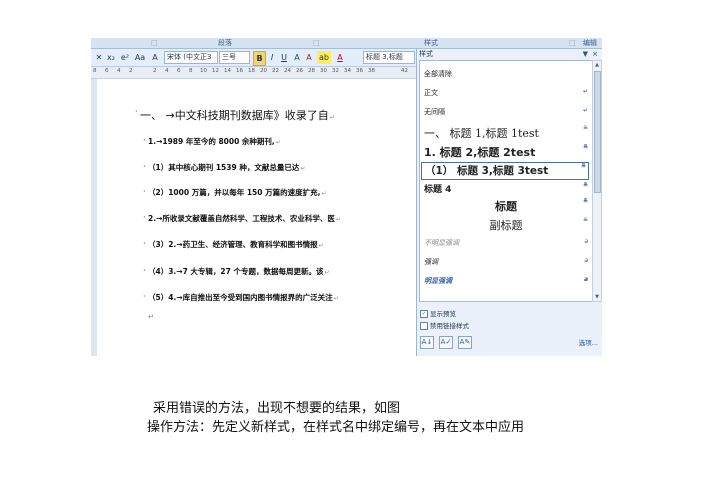 Image resolution: width=702 pixels, height=496 pixels. What do you see at coordinates (506, 112) in the screenshot?
I see `style-item-no-spacing: 无间隔 ↵` at bounding box center [506, 112].